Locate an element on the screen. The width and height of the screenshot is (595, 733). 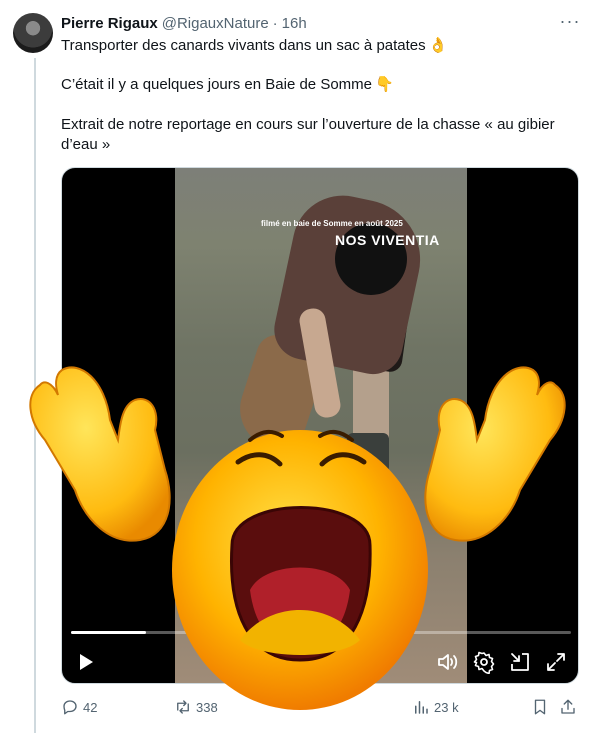
views-count: 23 k is located at coordinates (446, 707).